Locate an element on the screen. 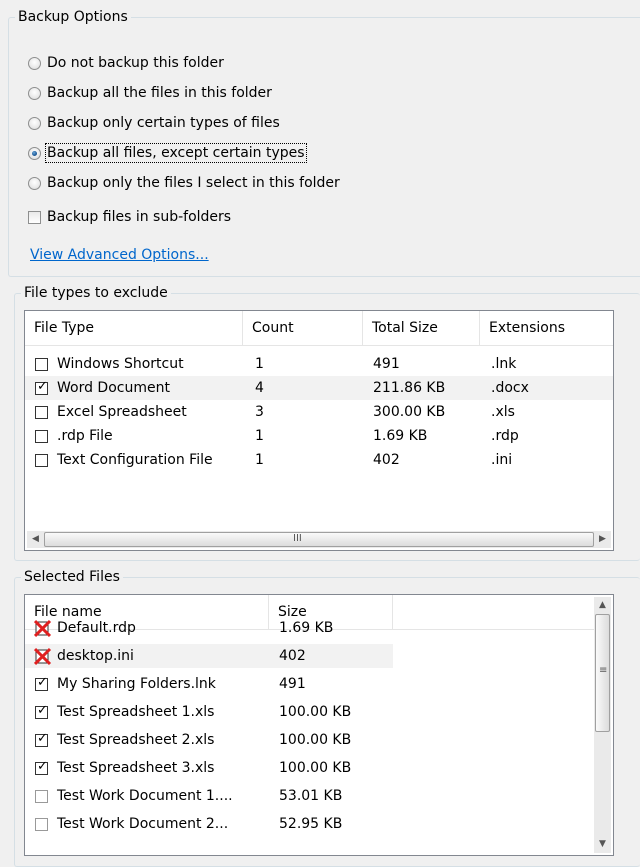 This screenshot has width=640, height=867. count-cell: 4 is located at coordinates (259, 388).